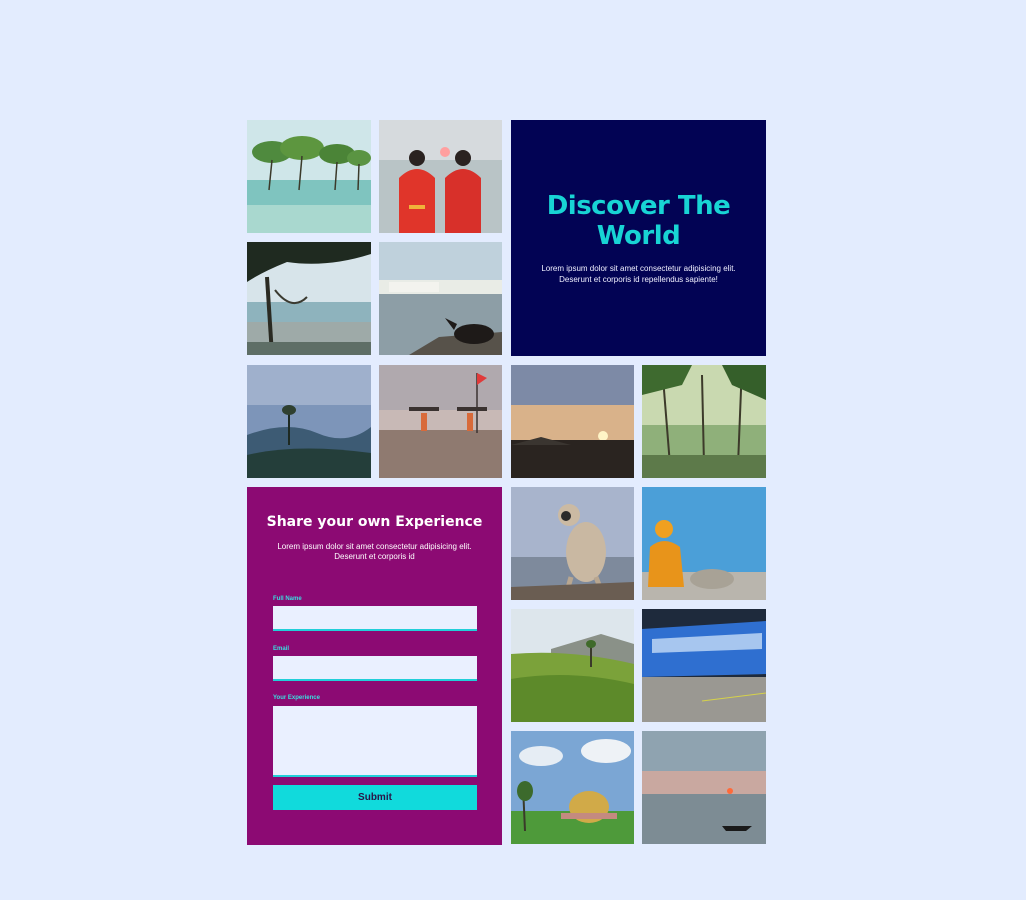  Describe the element at coordinates (440, 421) in the screenshot. I see `photo-boat-carriers-beach` at that location.